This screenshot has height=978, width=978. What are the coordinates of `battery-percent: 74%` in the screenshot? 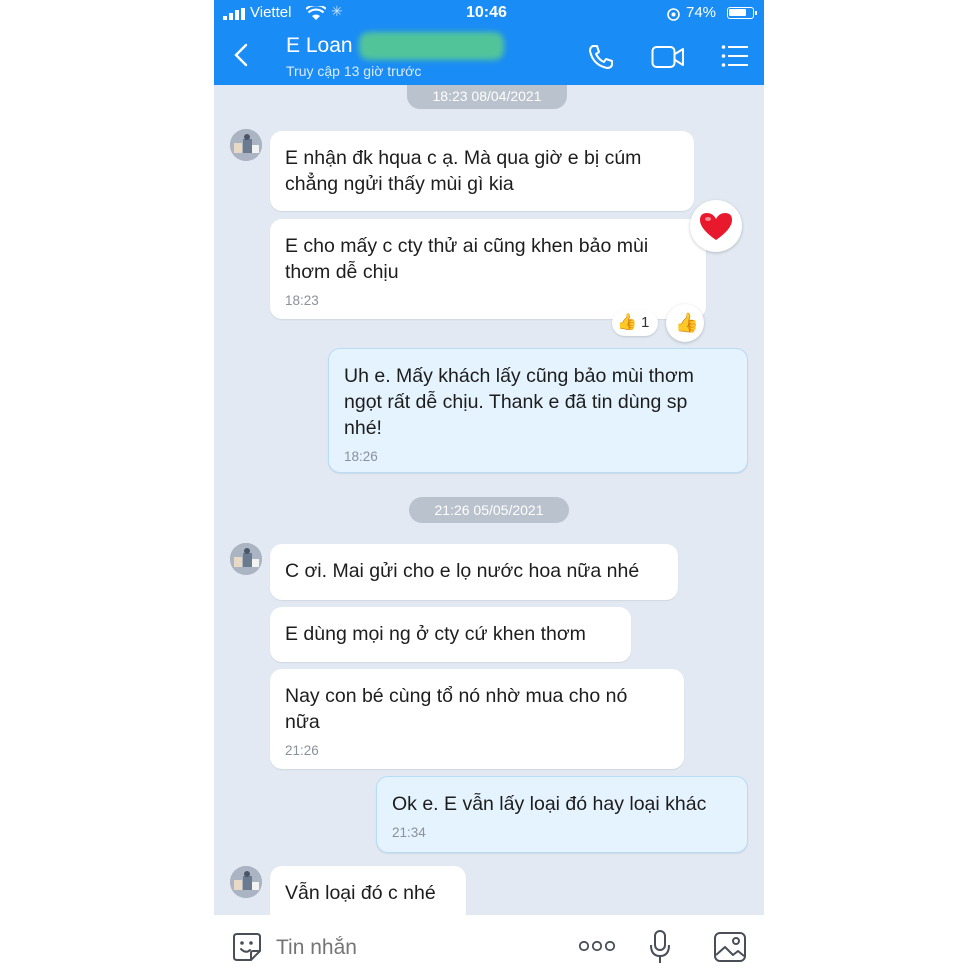 It's located at (701, 12).